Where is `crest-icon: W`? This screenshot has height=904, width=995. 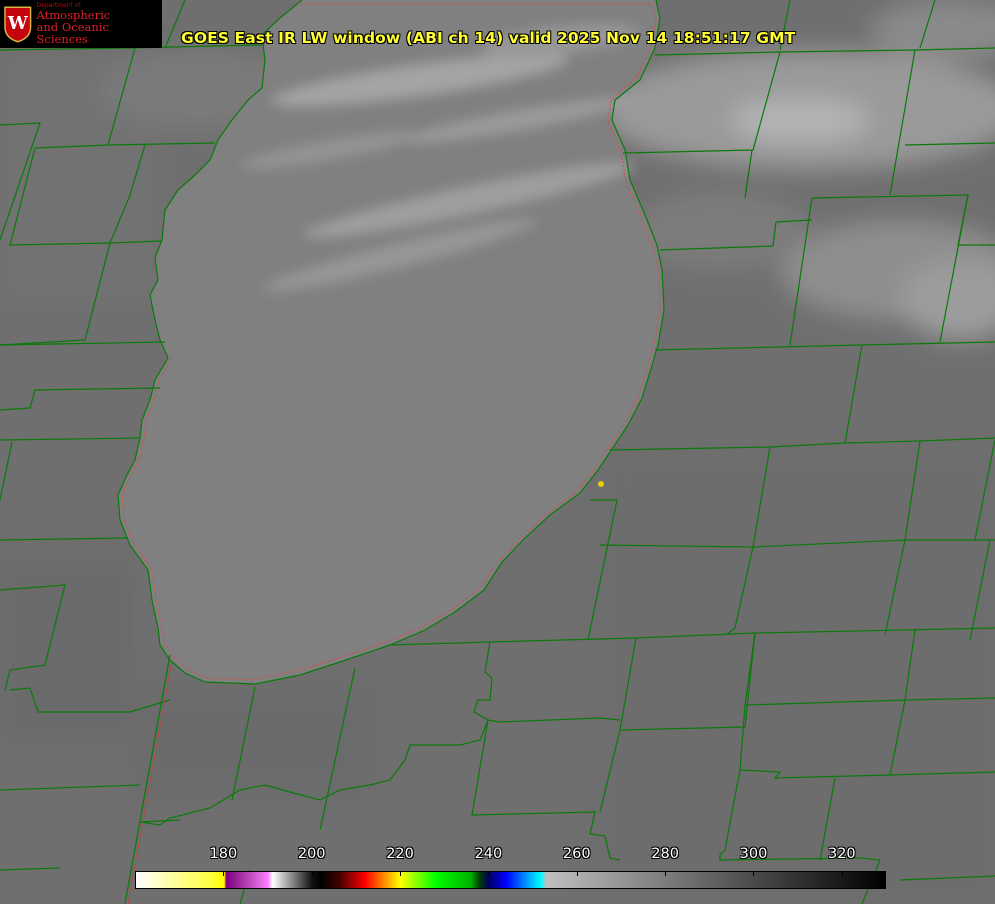 crest-icon: W is located at coordinates (18, 24).